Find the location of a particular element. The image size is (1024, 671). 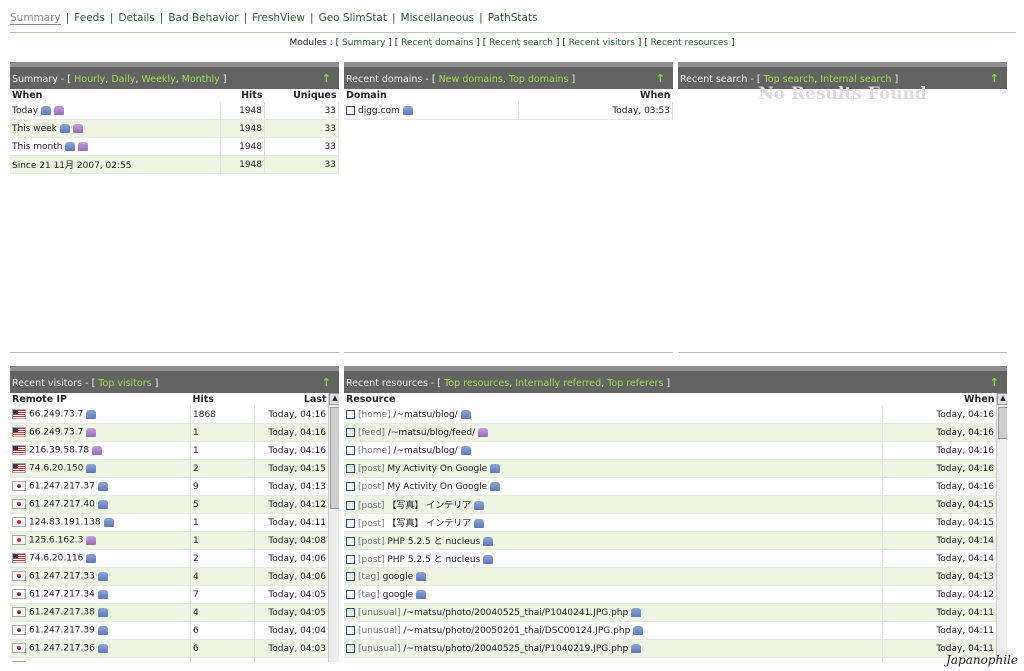

ip-text: 61.247.217.33 is located at coordinates (62, 577).